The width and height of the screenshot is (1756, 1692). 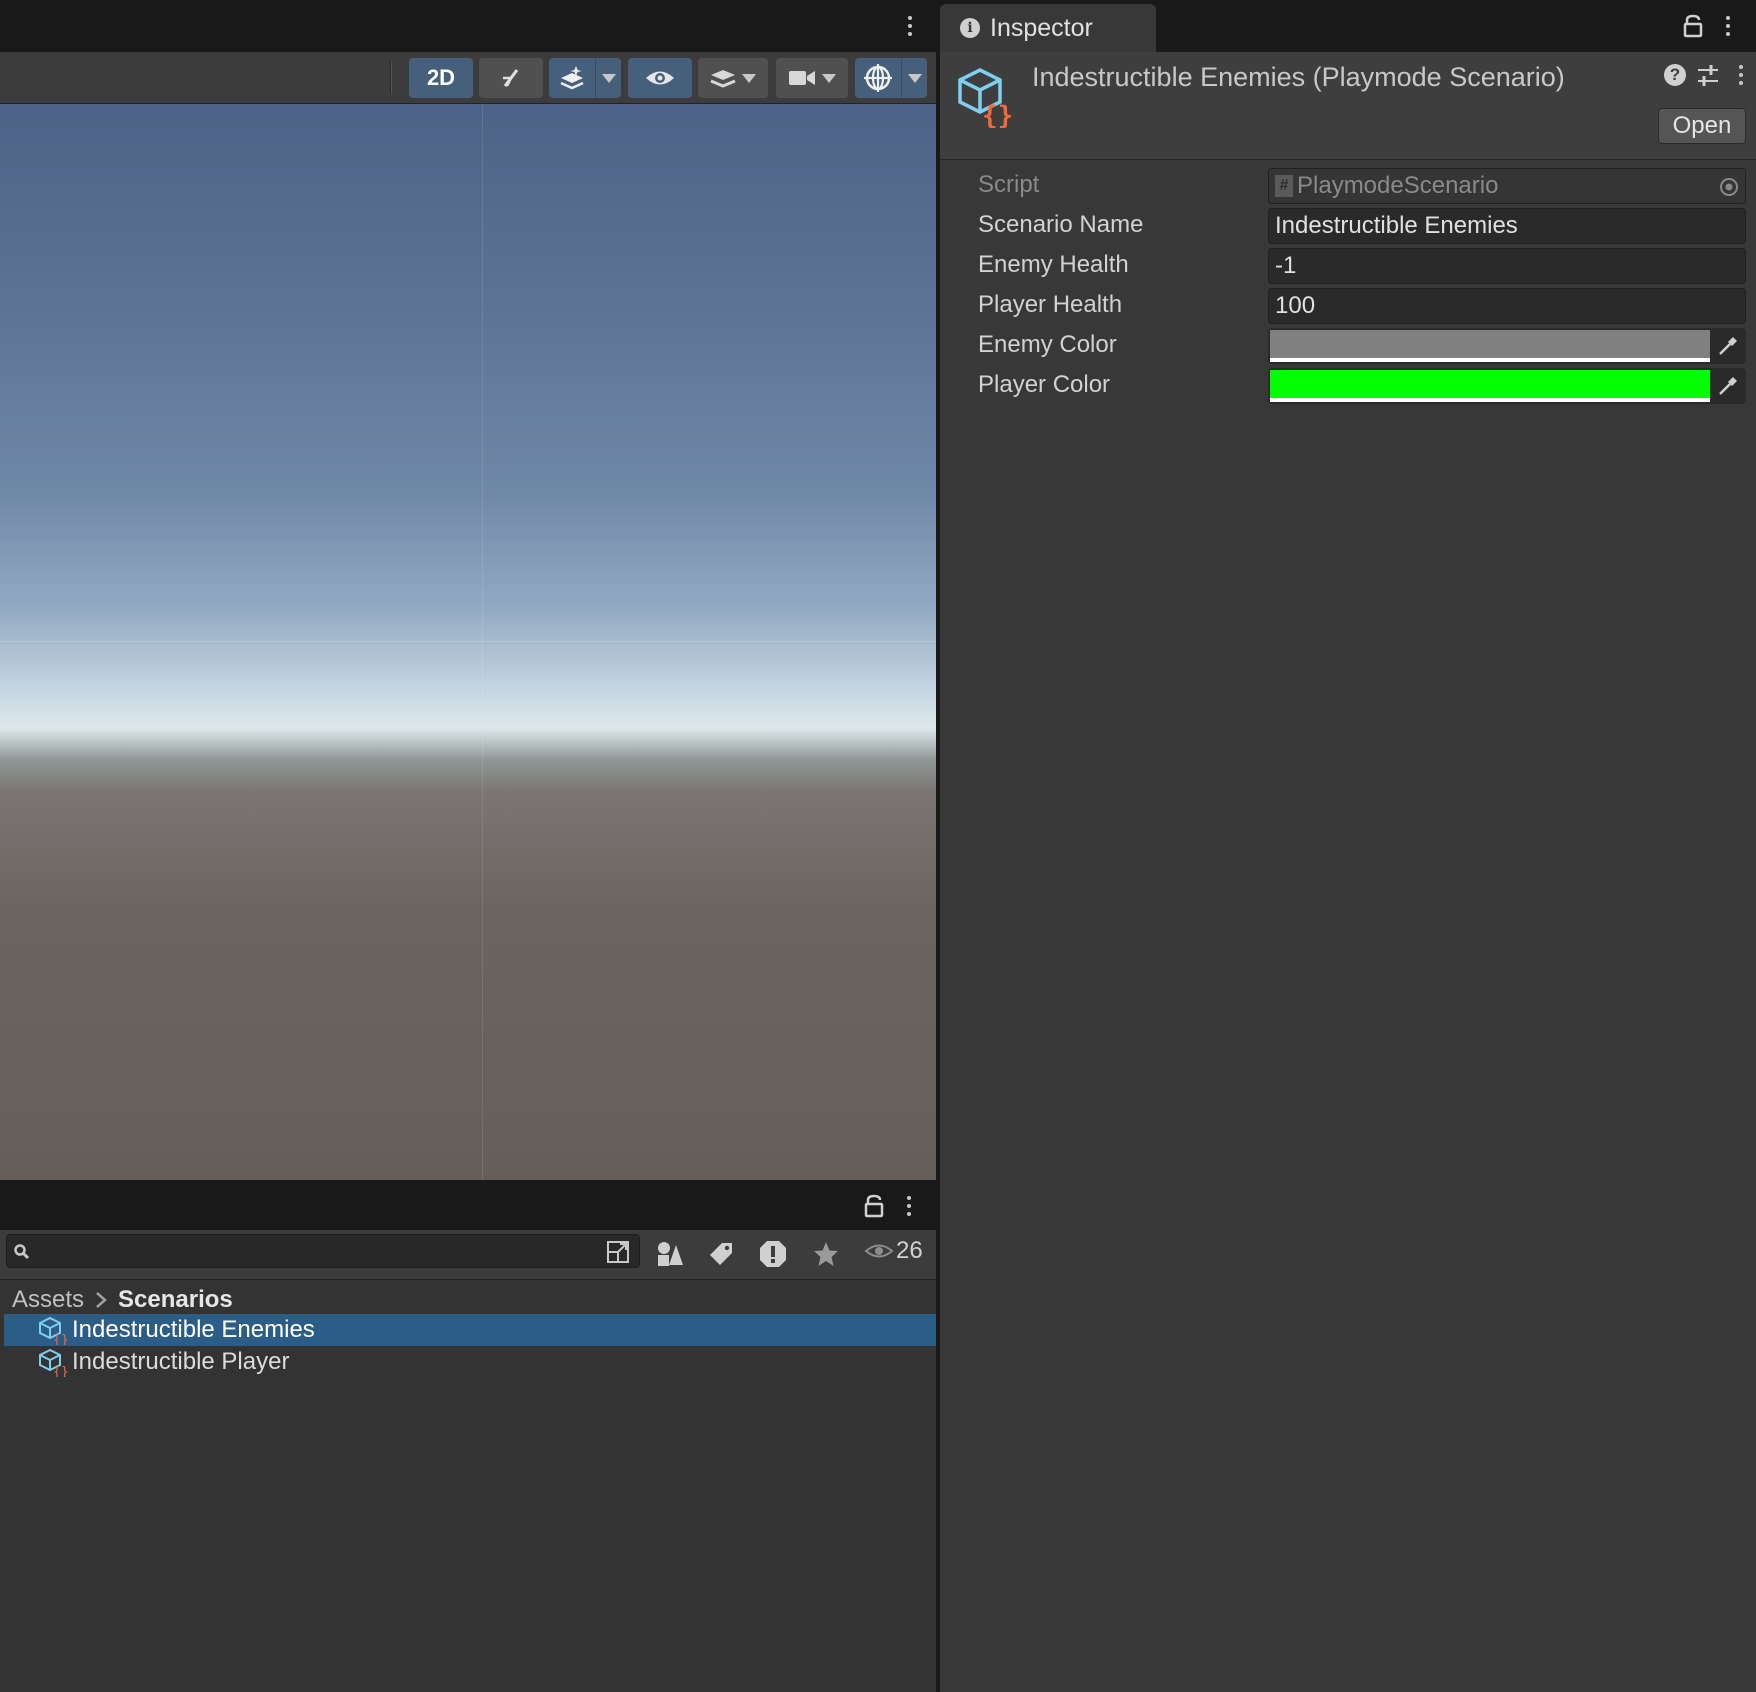 I want to click on script-field: # PlaymodeScenario, so click(x=1507, y=186).